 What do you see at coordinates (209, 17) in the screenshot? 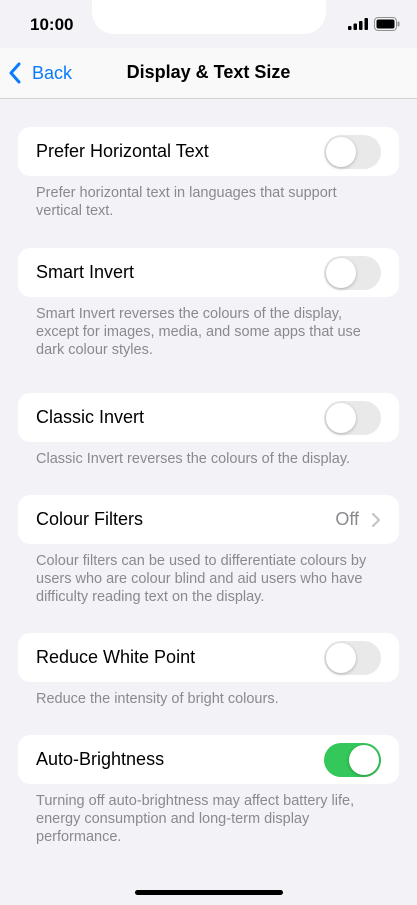
I see `notch` at bounding box center [209, 17].